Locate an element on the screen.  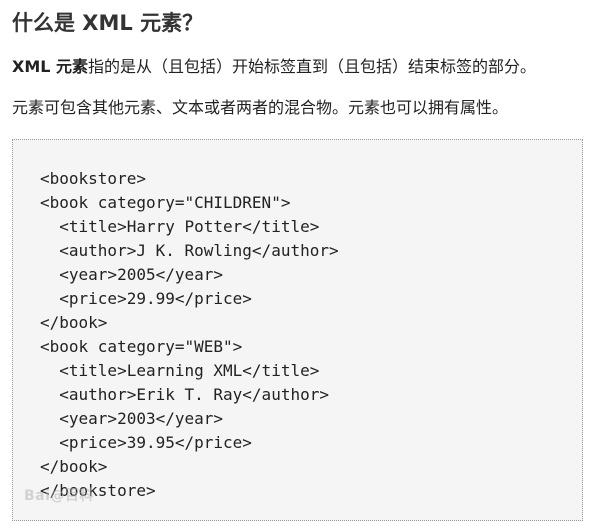
code-line: <book category="CHILDREN"> is located at coordinates (165, 202).